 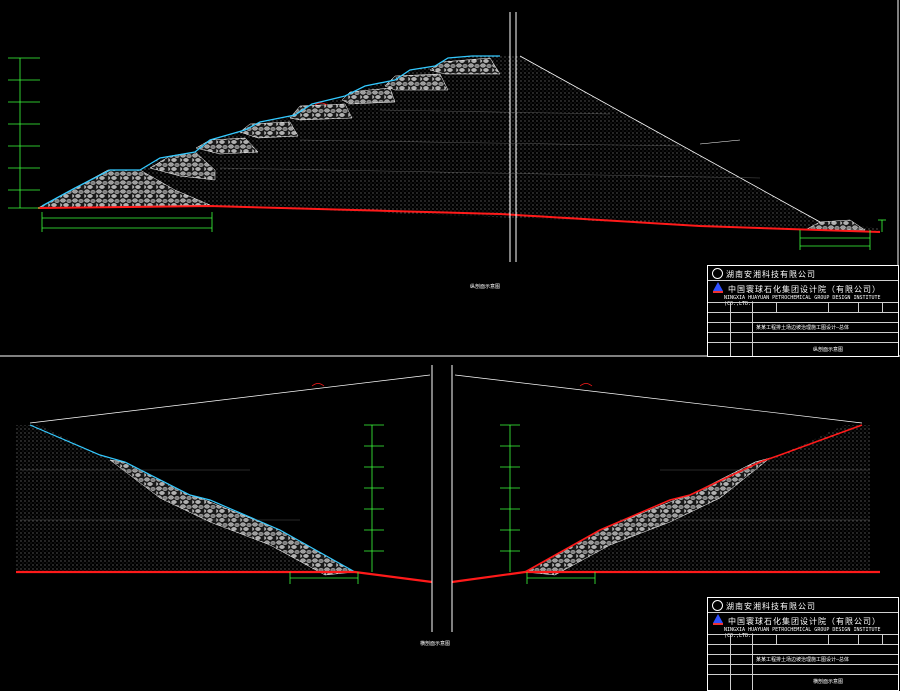 What do you see at coordinates (828, 682) in the screenshot?
I see `sheet-title: 横剖面示意图` at bounding box center [828, 682].